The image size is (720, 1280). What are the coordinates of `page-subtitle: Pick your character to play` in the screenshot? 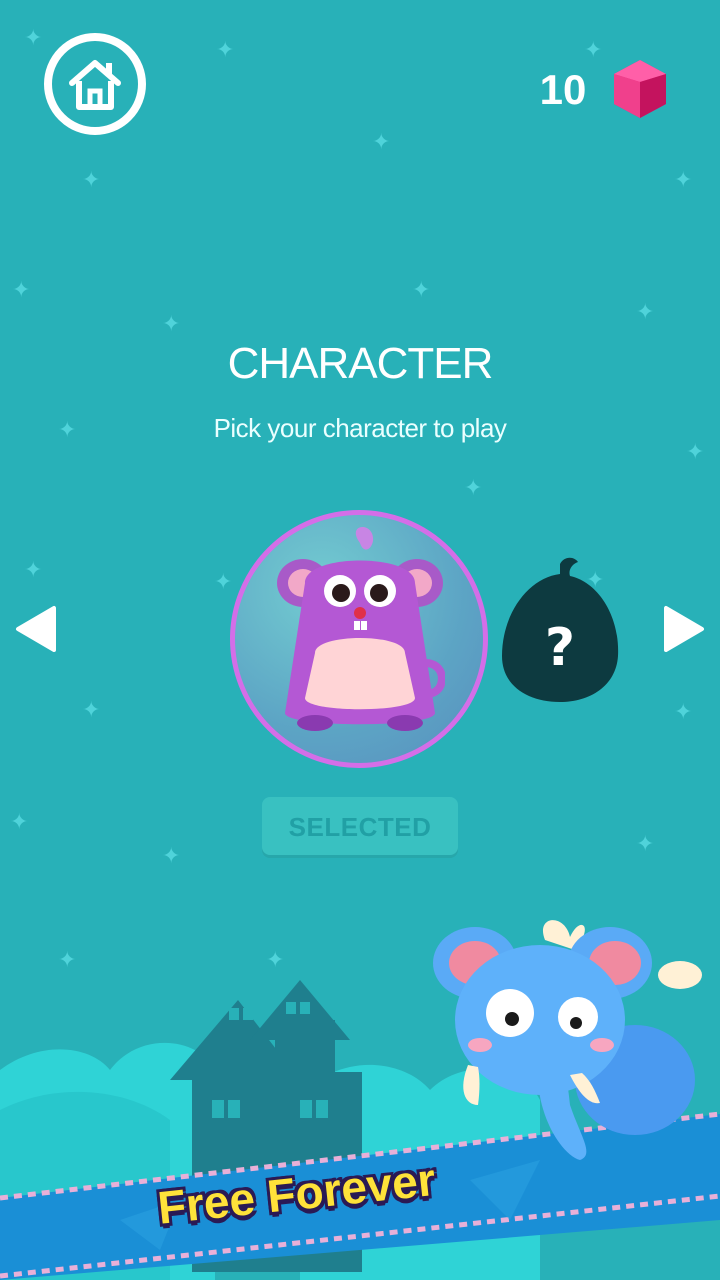 It's located at (360, 428).